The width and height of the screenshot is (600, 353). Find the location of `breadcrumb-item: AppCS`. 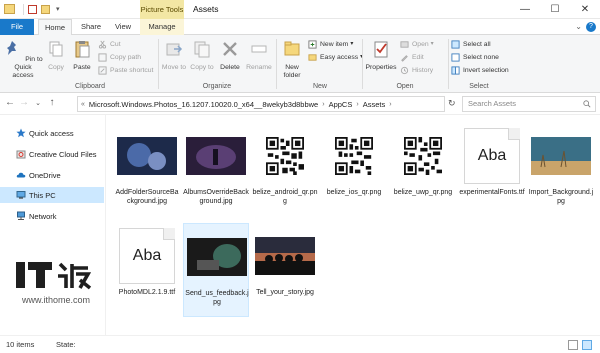

breadcrumb-item: AppCS is located at coordinates (341, 104).